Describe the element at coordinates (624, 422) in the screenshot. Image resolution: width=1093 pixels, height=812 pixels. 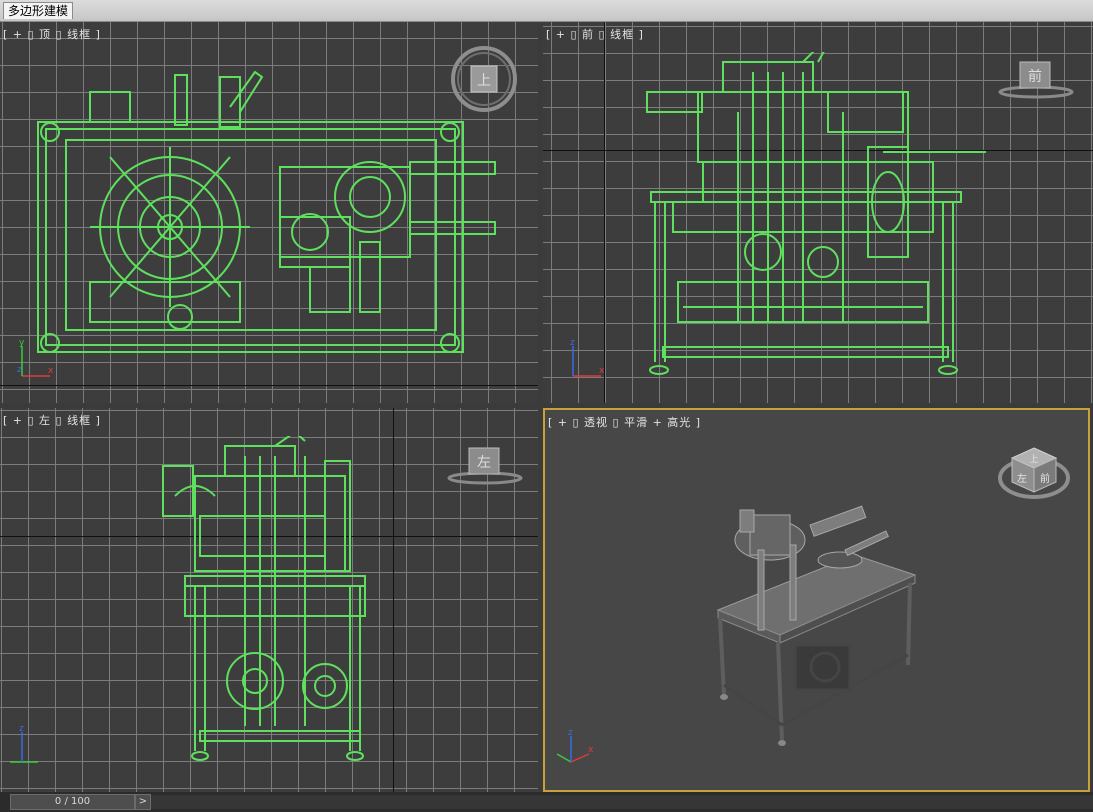
I see `viewport-label: [ + ▯ 透视 ▯ 平滑 + 高光 ]` at that location.